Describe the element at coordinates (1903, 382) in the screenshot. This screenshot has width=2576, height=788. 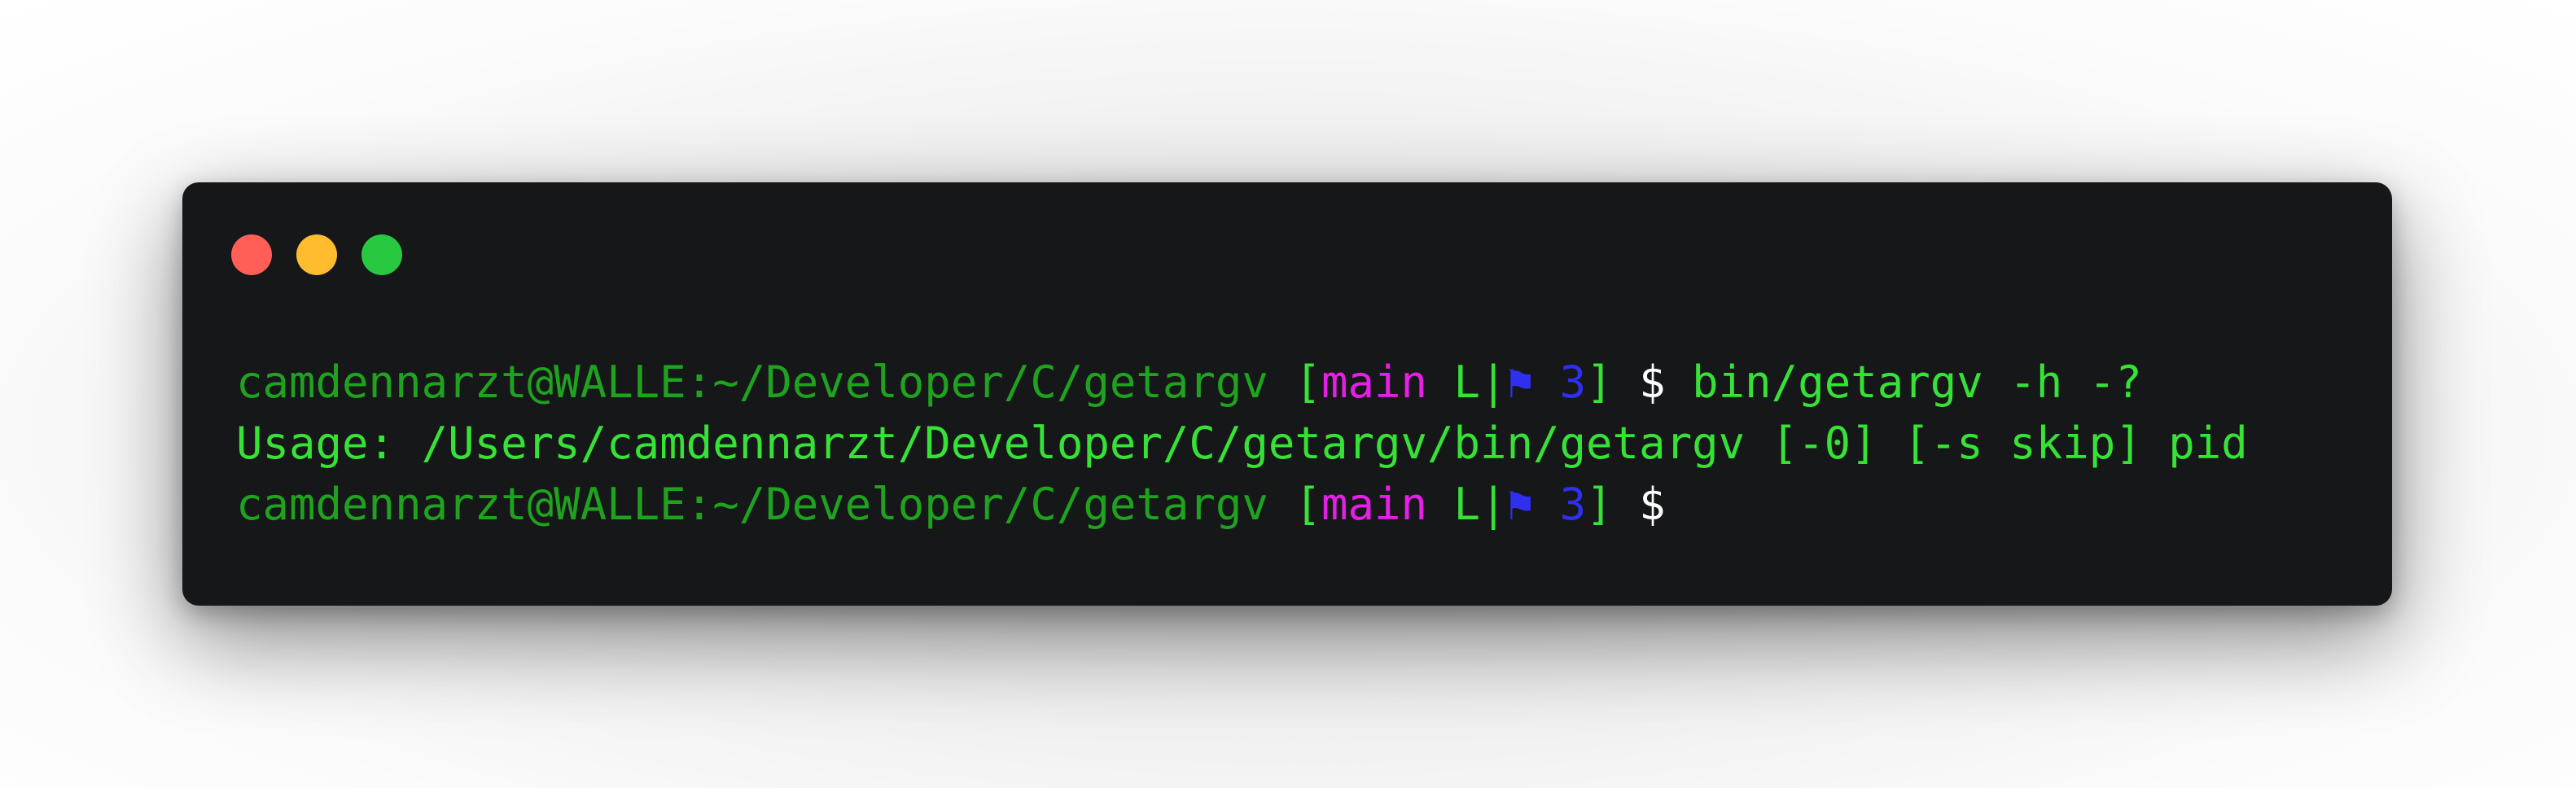
I see `command-text: bin/getargv -h -?` at that location.